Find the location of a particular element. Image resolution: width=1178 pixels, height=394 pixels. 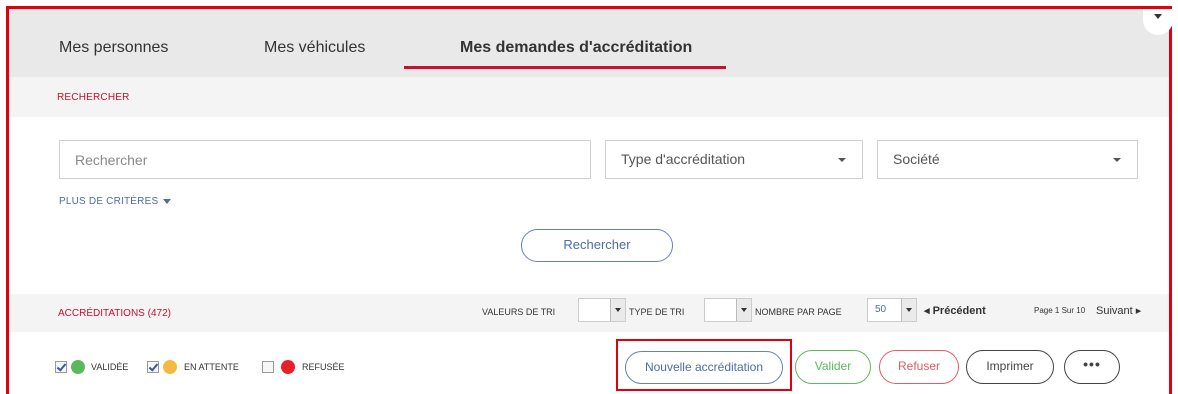

active-tab-indicator is located at coordinates (565, 67).